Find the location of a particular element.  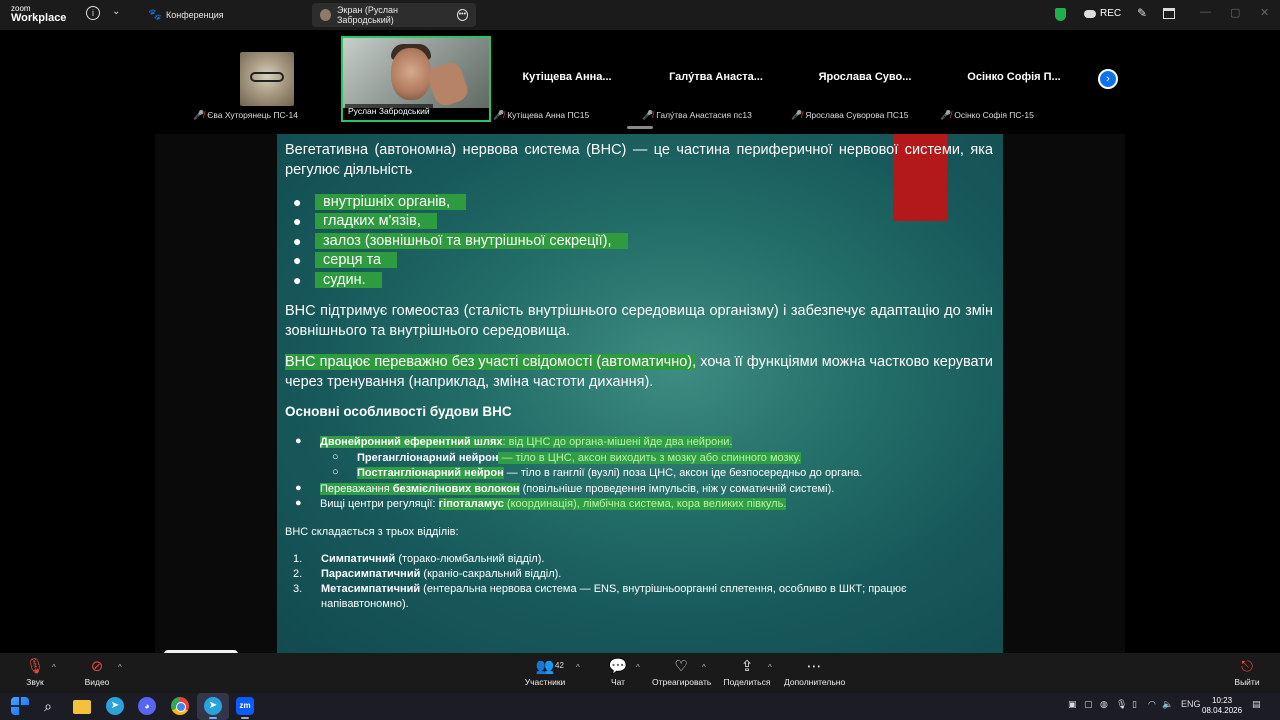

share-options-caret-icon: ^ is located at coordinates (770, 667).